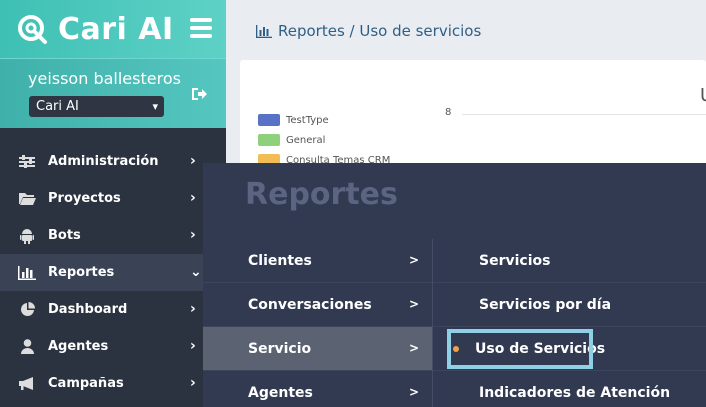 The height and width of the screenshot is (407, 706). I want to click on highlight-box, so click(520, 349).